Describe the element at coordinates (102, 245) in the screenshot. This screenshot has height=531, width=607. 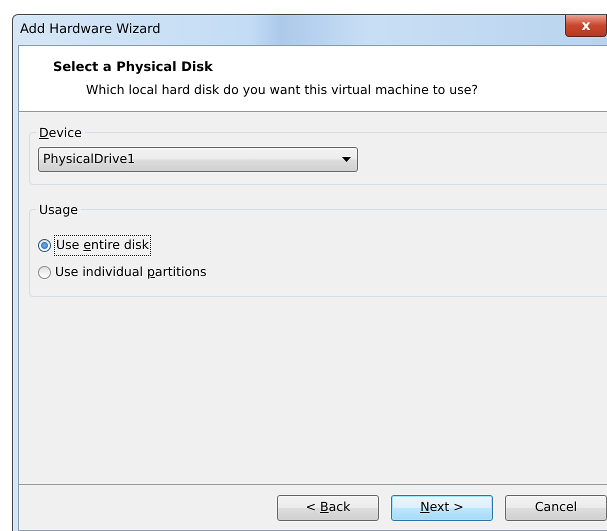
I see `radio-label: Use entire disk` at that location.